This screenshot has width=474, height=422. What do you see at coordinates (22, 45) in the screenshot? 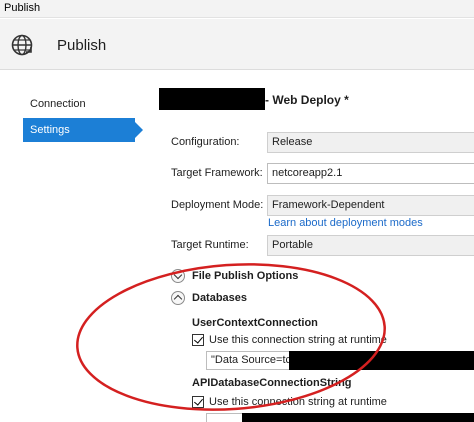
I see `globe-publish-icon` at bounding box center [22, 45].